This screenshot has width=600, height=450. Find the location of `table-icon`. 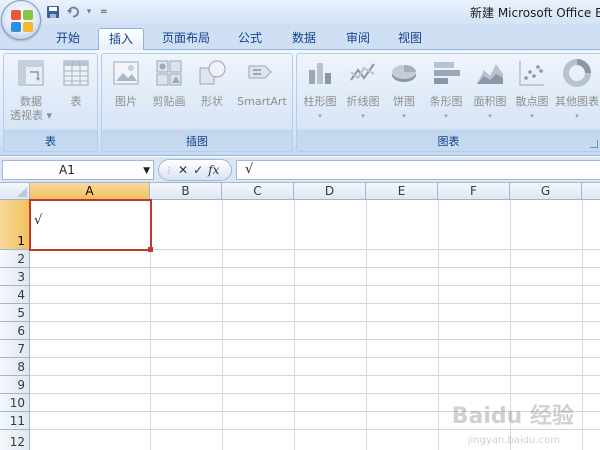

table-icon is located at coordinates (76, 73).